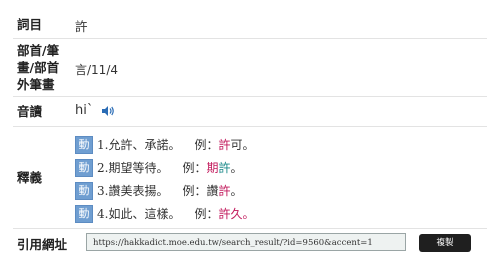 Image resolution: width=500 pixels, height=276 pixels. I want to click on speaker-icon, so click(108, 111).